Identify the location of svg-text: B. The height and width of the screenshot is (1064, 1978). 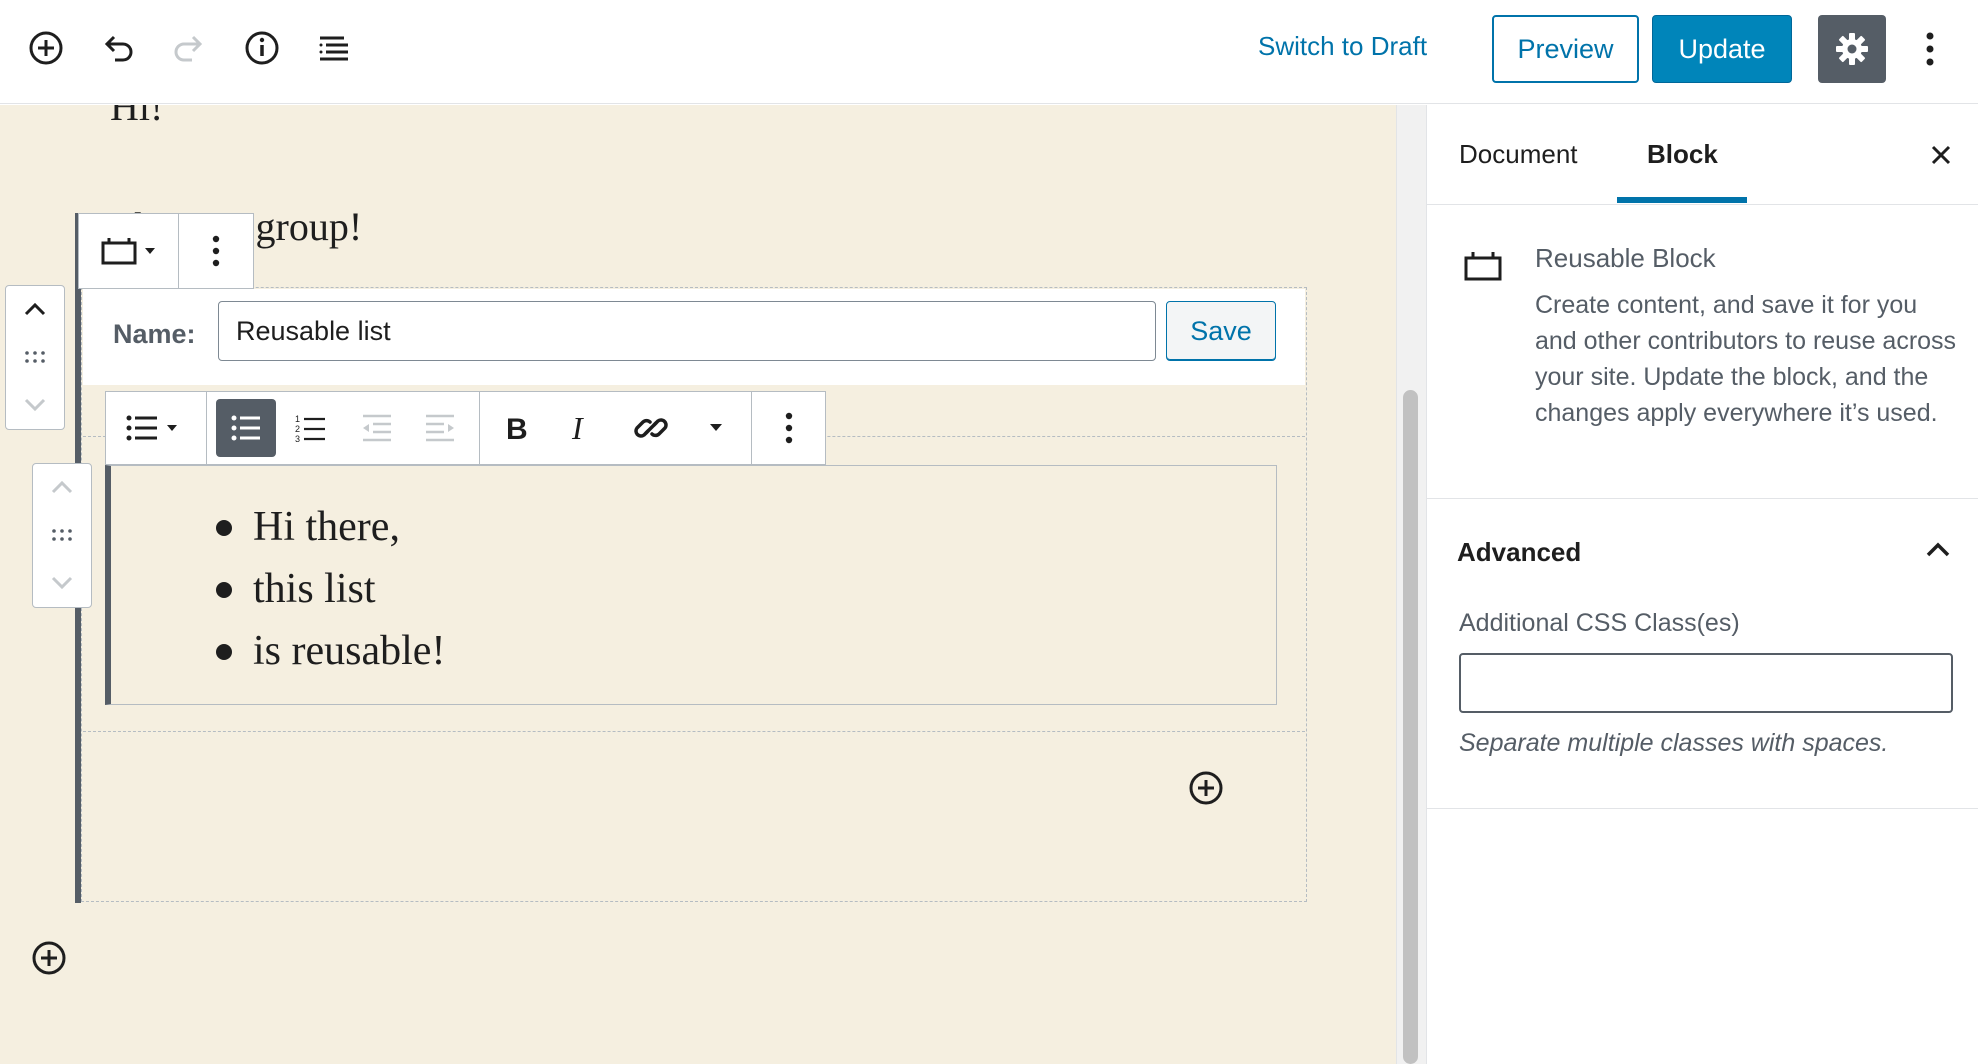
(517, 428).